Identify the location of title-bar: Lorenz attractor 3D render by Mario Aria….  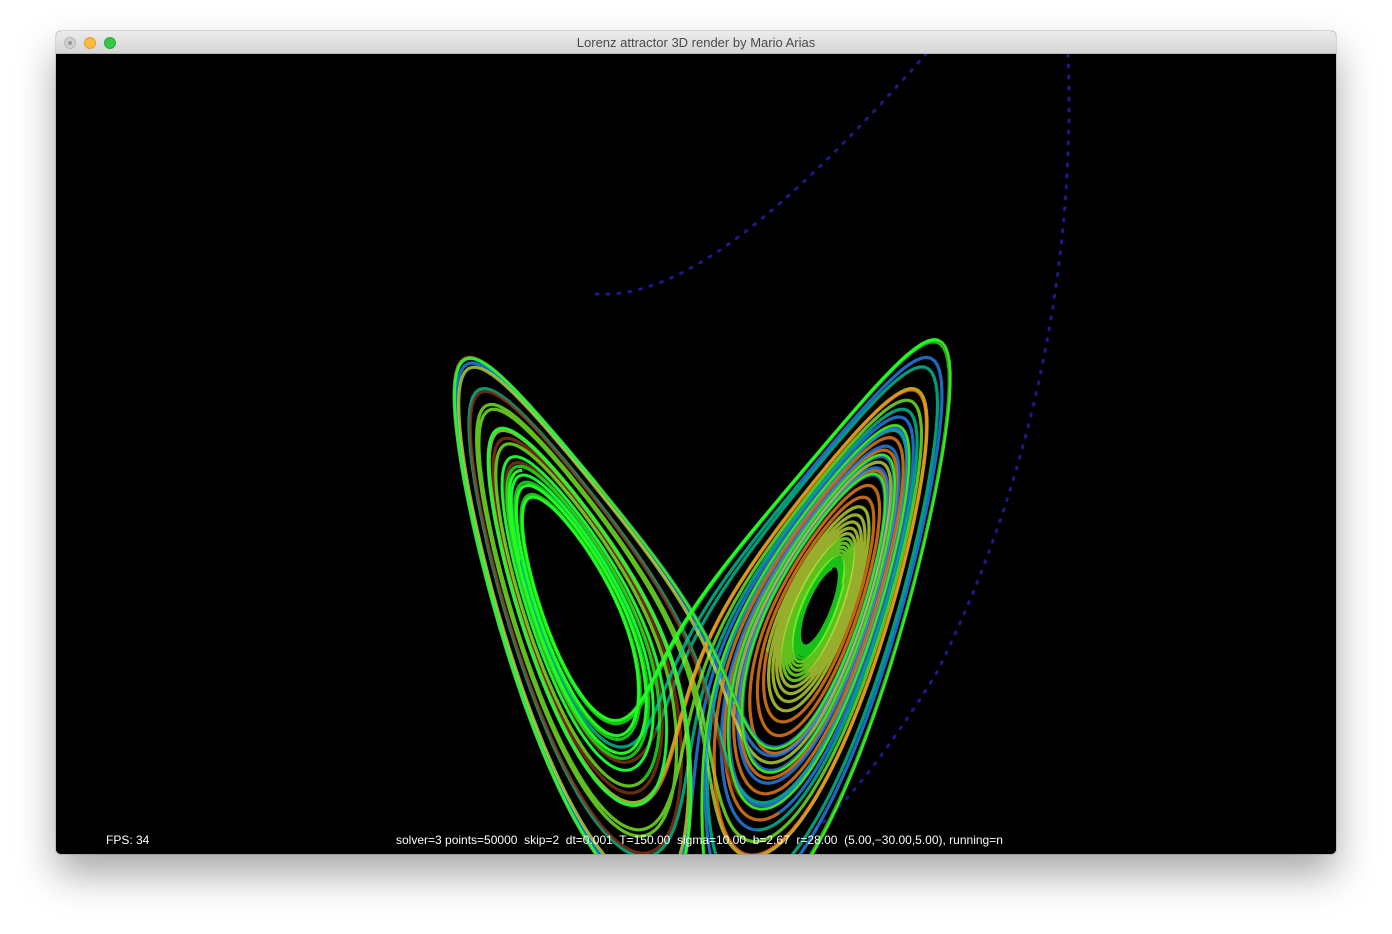
(696, 42).